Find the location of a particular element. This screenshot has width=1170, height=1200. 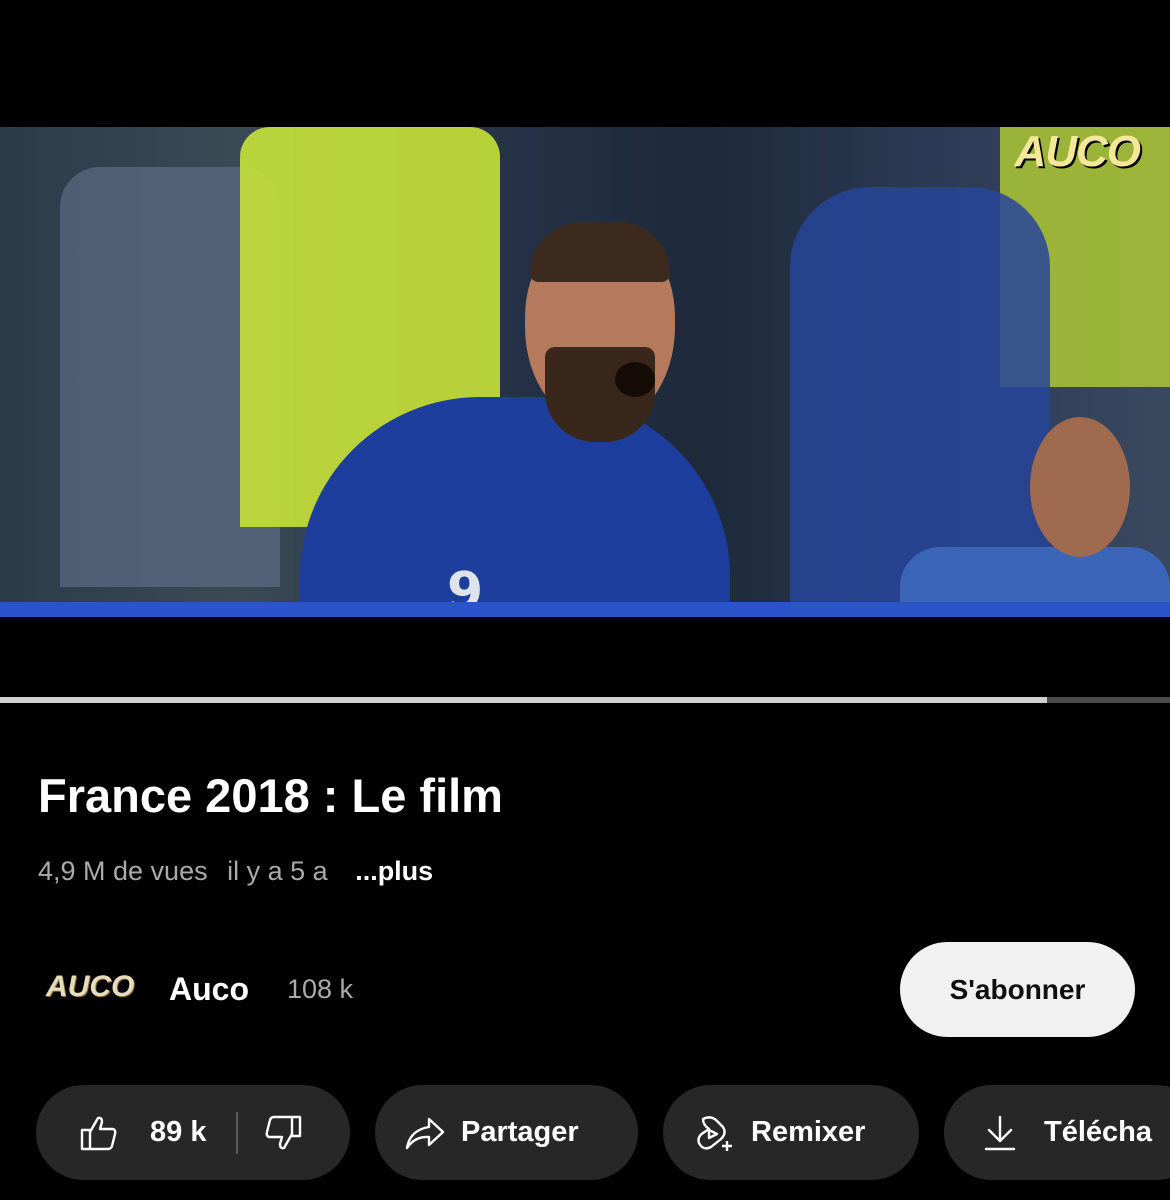

dislike-button is located at coordinates (283, 1133).